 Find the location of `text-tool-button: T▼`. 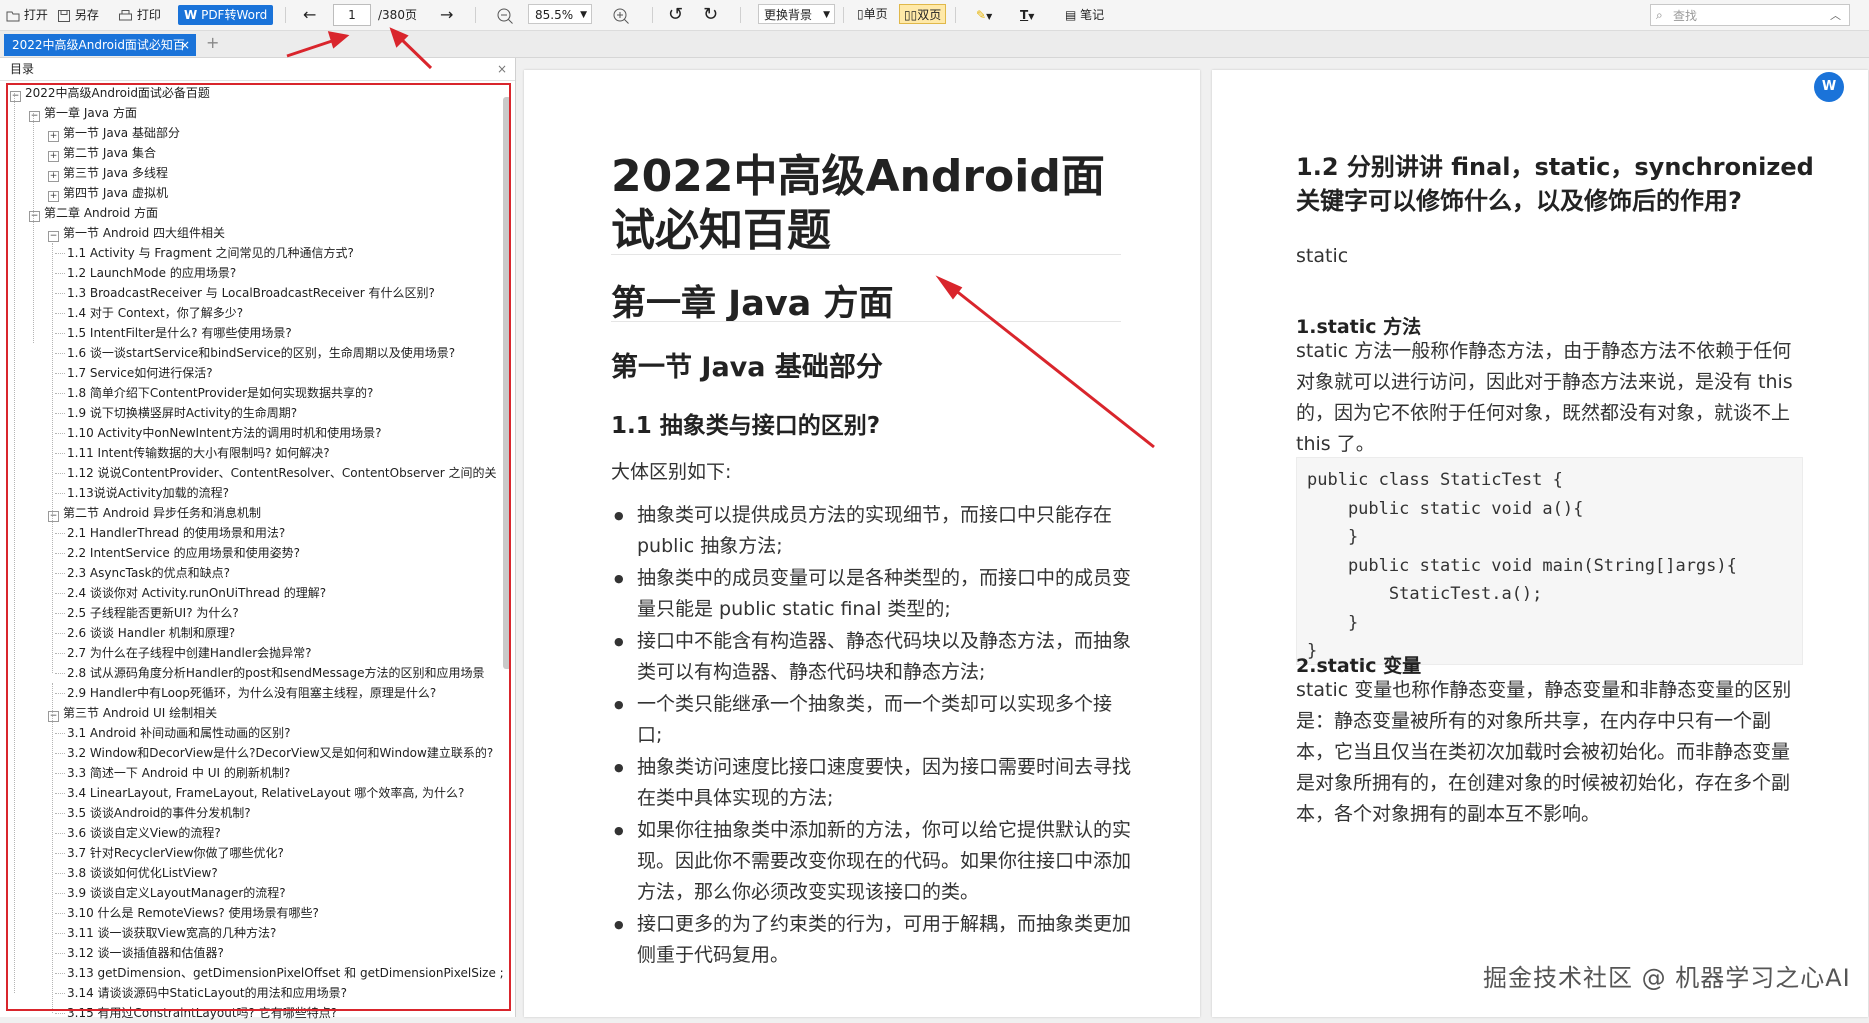

text-tool-button: T▼ is located at coordinates (1027, 15).